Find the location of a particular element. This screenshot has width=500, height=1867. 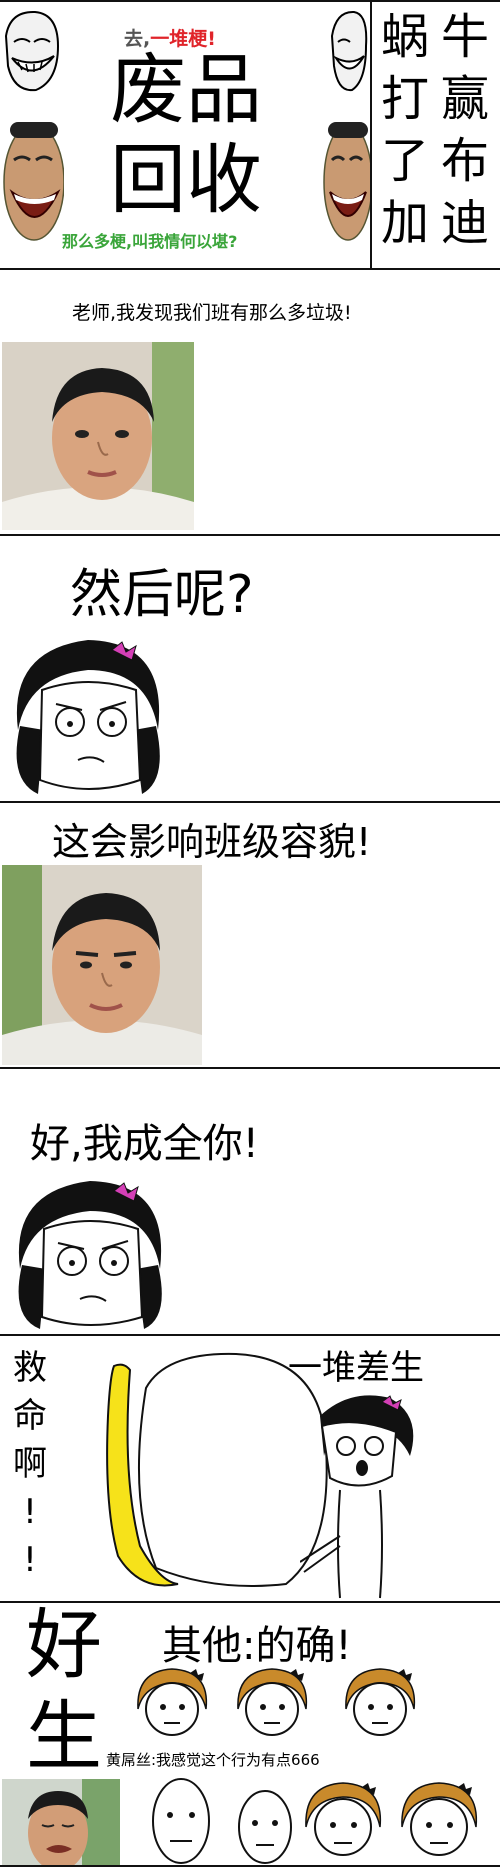

help-vertical: 救 命 啊 ! ! is located at coordinates (30, 1464).